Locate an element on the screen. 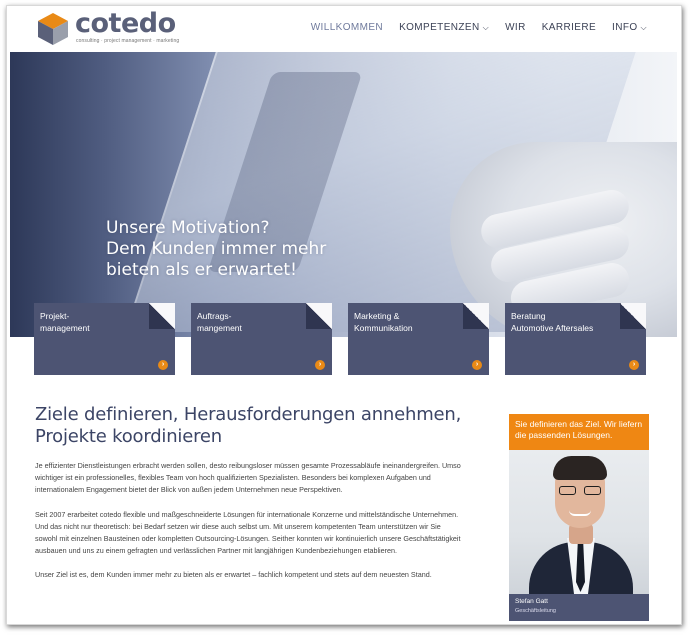 The width and height of the screenshot is (690, 635). cube-logo-icon is located at coordinates (53, 29).